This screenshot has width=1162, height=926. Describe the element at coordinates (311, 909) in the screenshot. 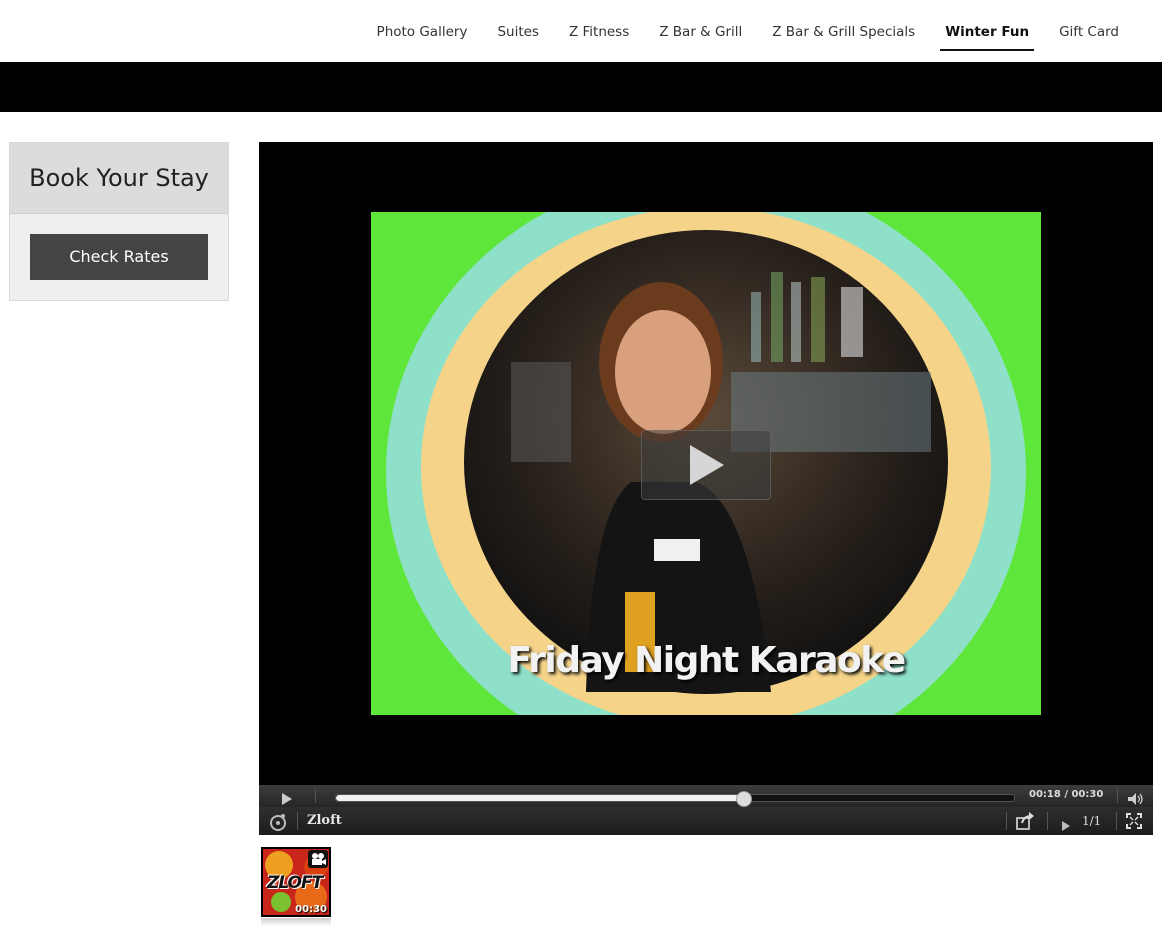

I see `thumbnail-duration: 00:30` at that location.